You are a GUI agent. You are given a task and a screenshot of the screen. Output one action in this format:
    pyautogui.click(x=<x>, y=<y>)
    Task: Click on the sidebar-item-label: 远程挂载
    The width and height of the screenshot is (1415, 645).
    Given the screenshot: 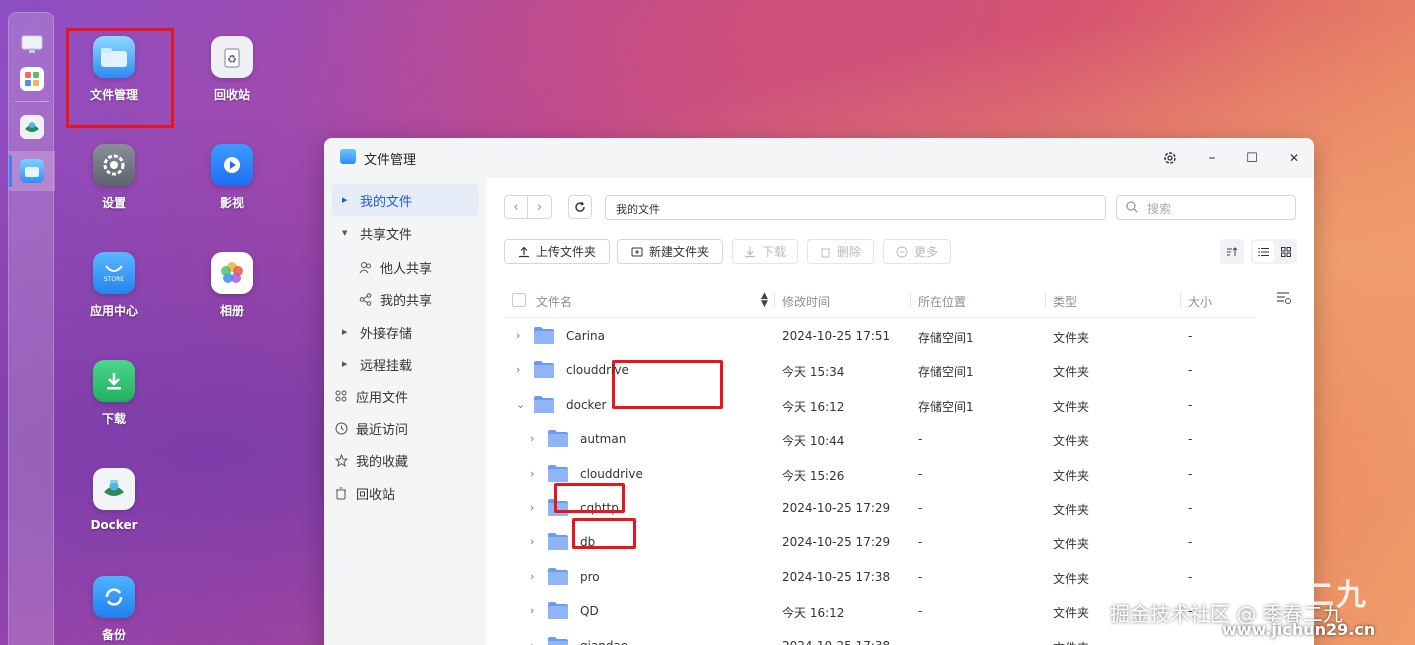 What is the action you would take?
    pyautogui.click(x=386, y=366)
    